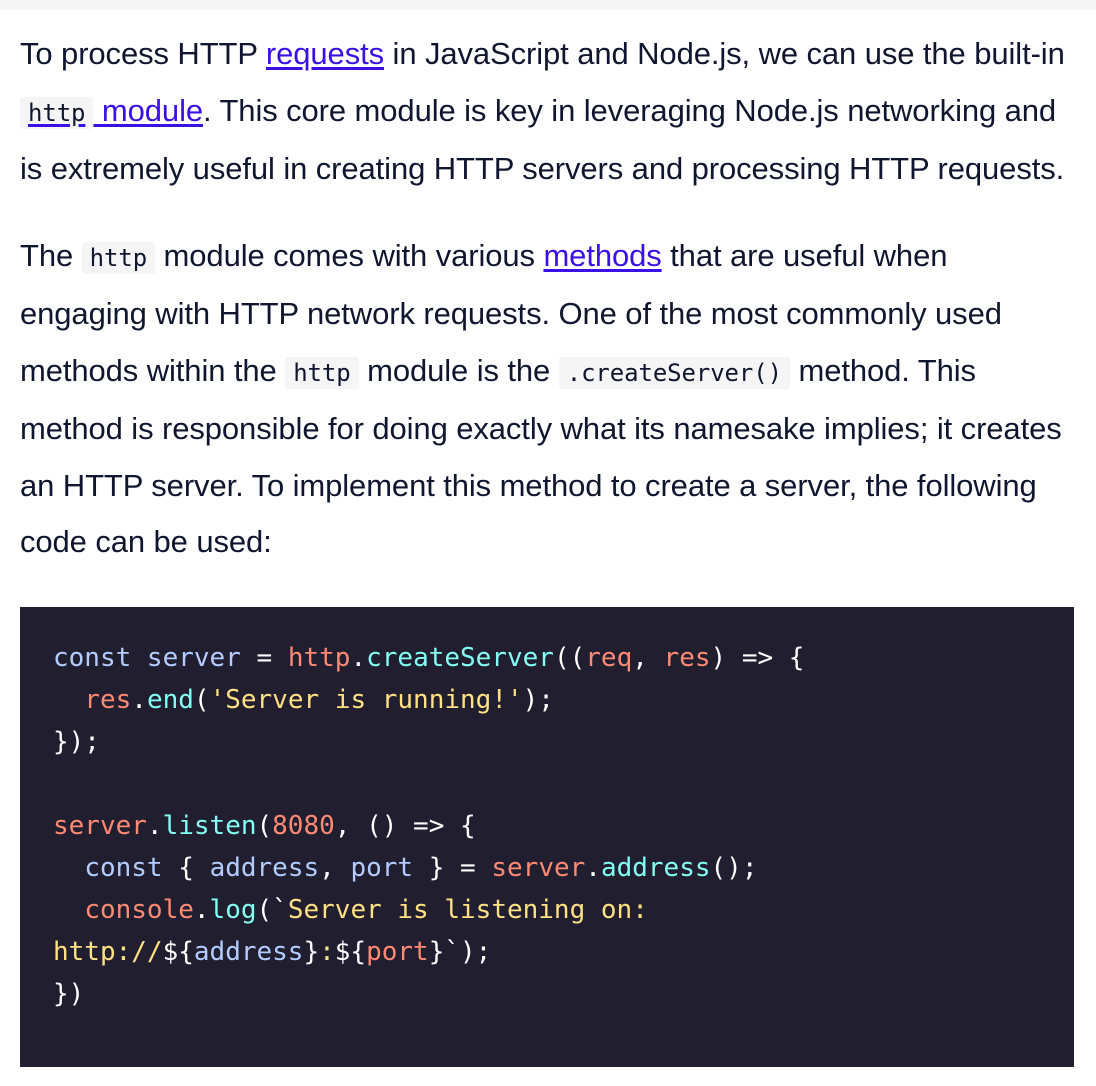  Describe the element at coordinates (349, 255) in the screenshot. I see `text: module comes with various` at that location.